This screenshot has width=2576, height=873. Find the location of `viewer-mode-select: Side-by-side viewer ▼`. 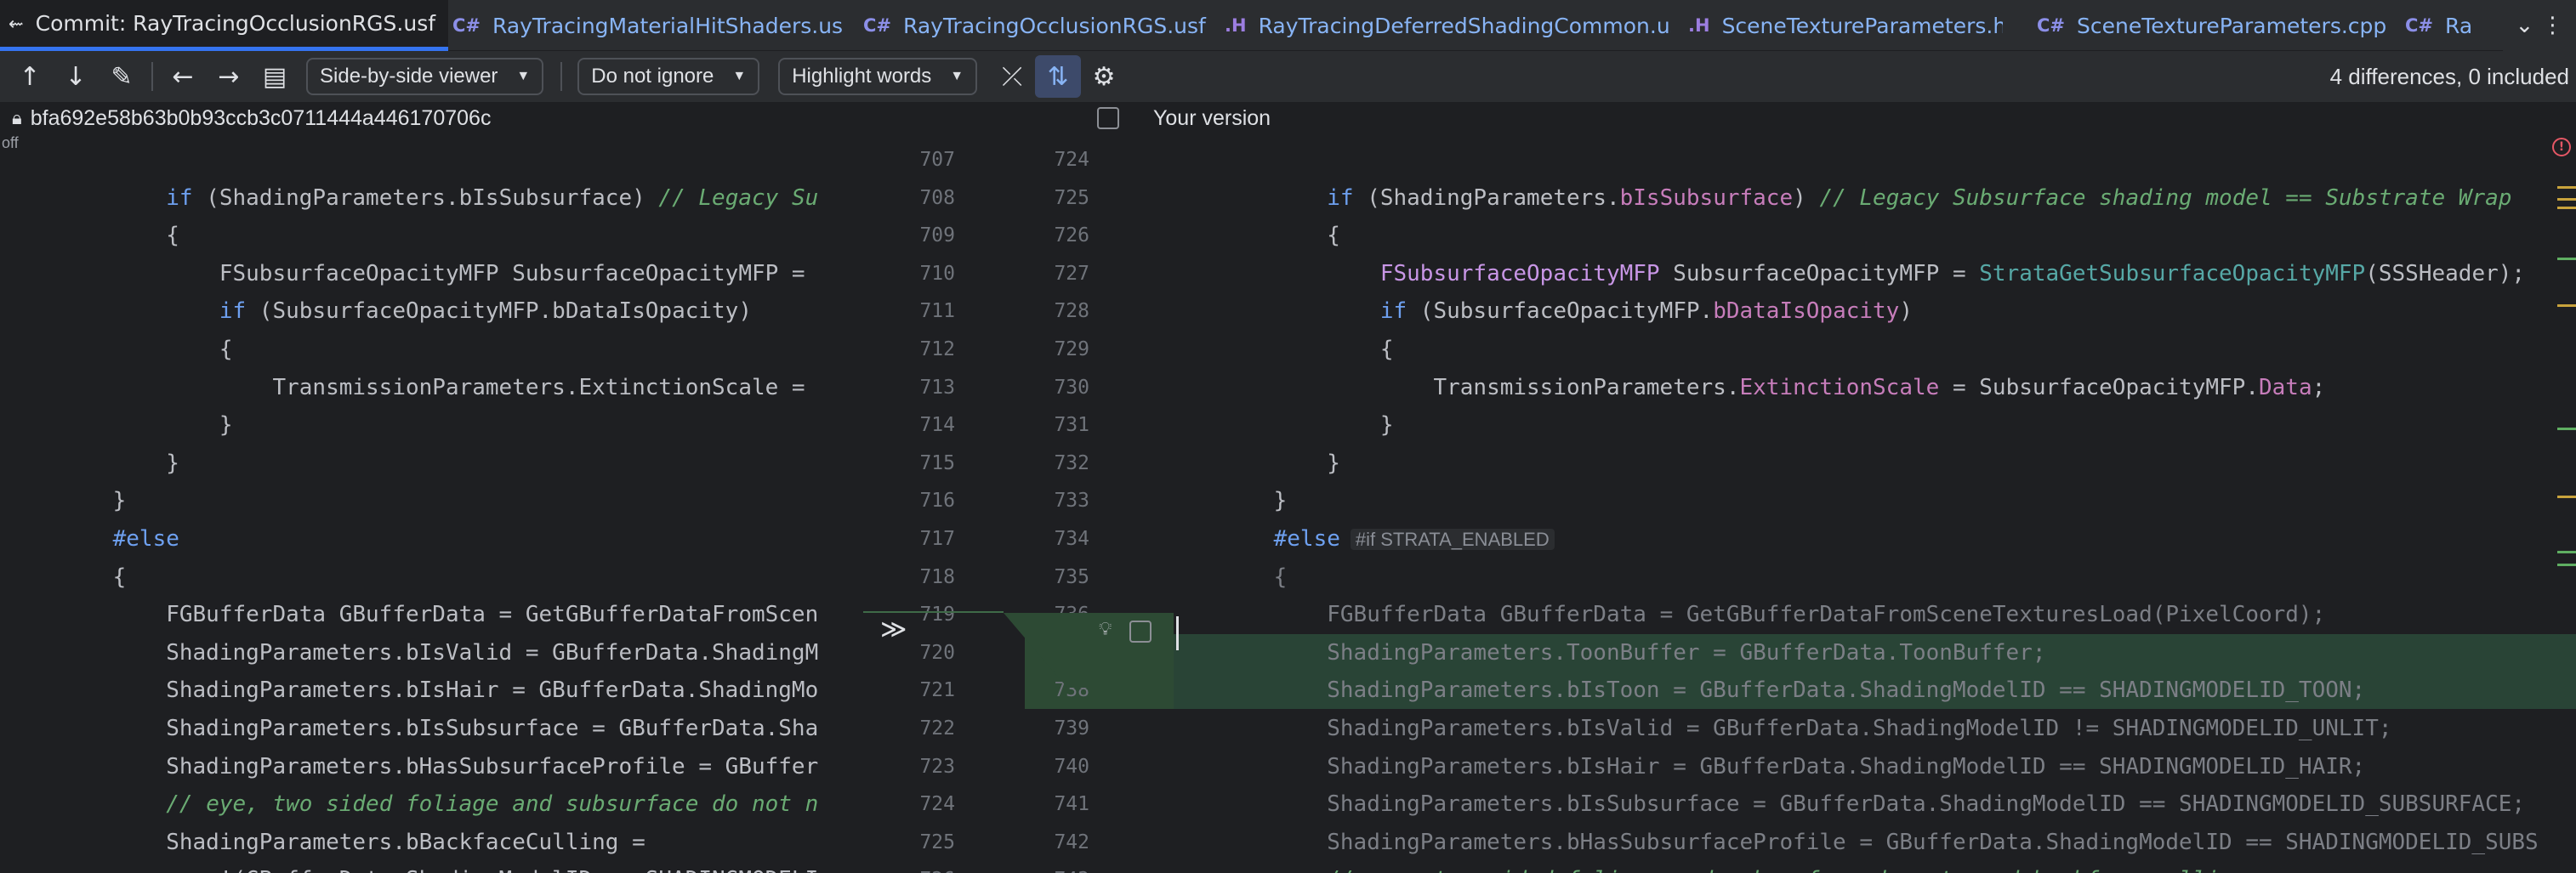

viewer-mode-select: Side-by-side viewer ▼ is located at coordinates (425, 76).